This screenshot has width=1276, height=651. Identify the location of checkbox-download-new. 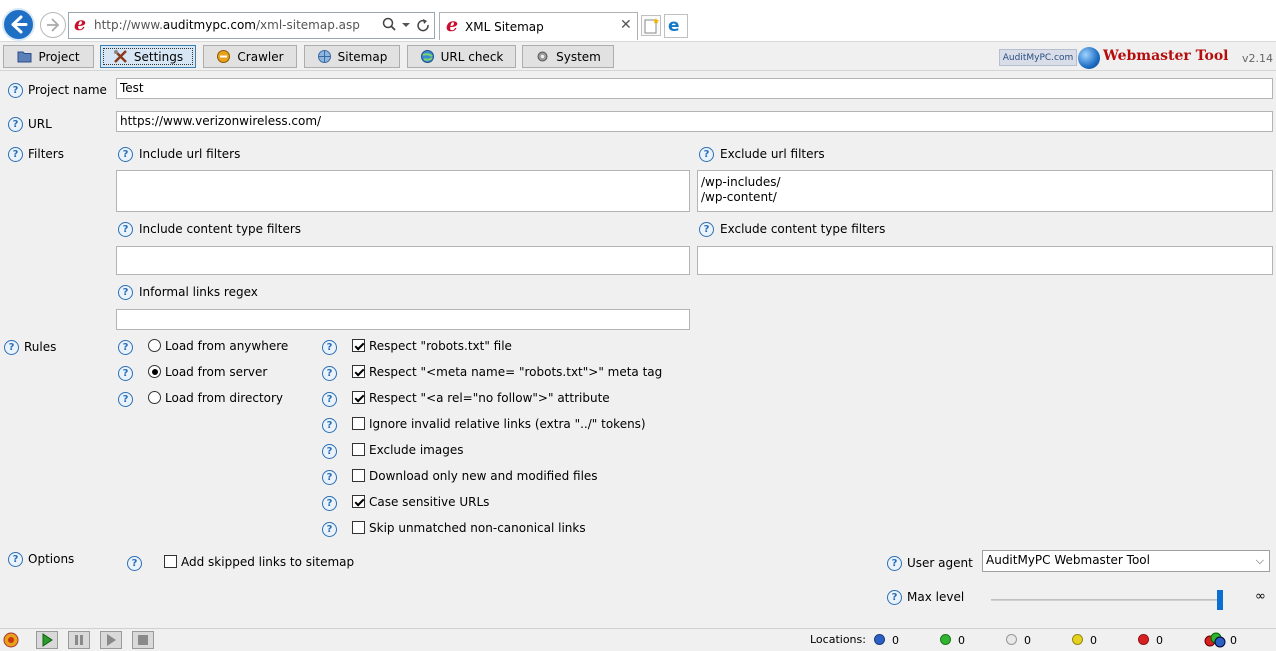
(358, 475).